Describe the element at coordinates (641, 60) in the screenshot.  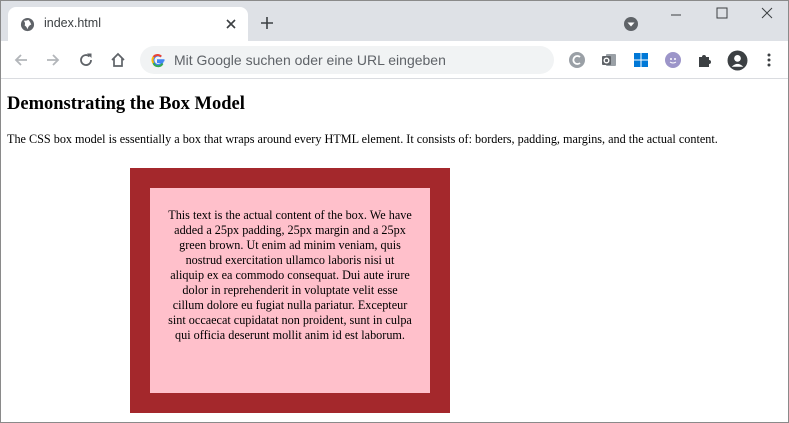
I see `windows-icon` at that location.